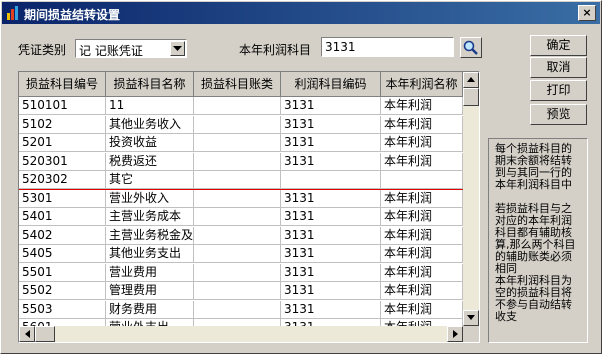 The height and width of the screenshot is (354, 602). What do you see at coordinates (62, 198) in the screenshot?
I see `table-cell: 5301` at bounding box center [62, 198].